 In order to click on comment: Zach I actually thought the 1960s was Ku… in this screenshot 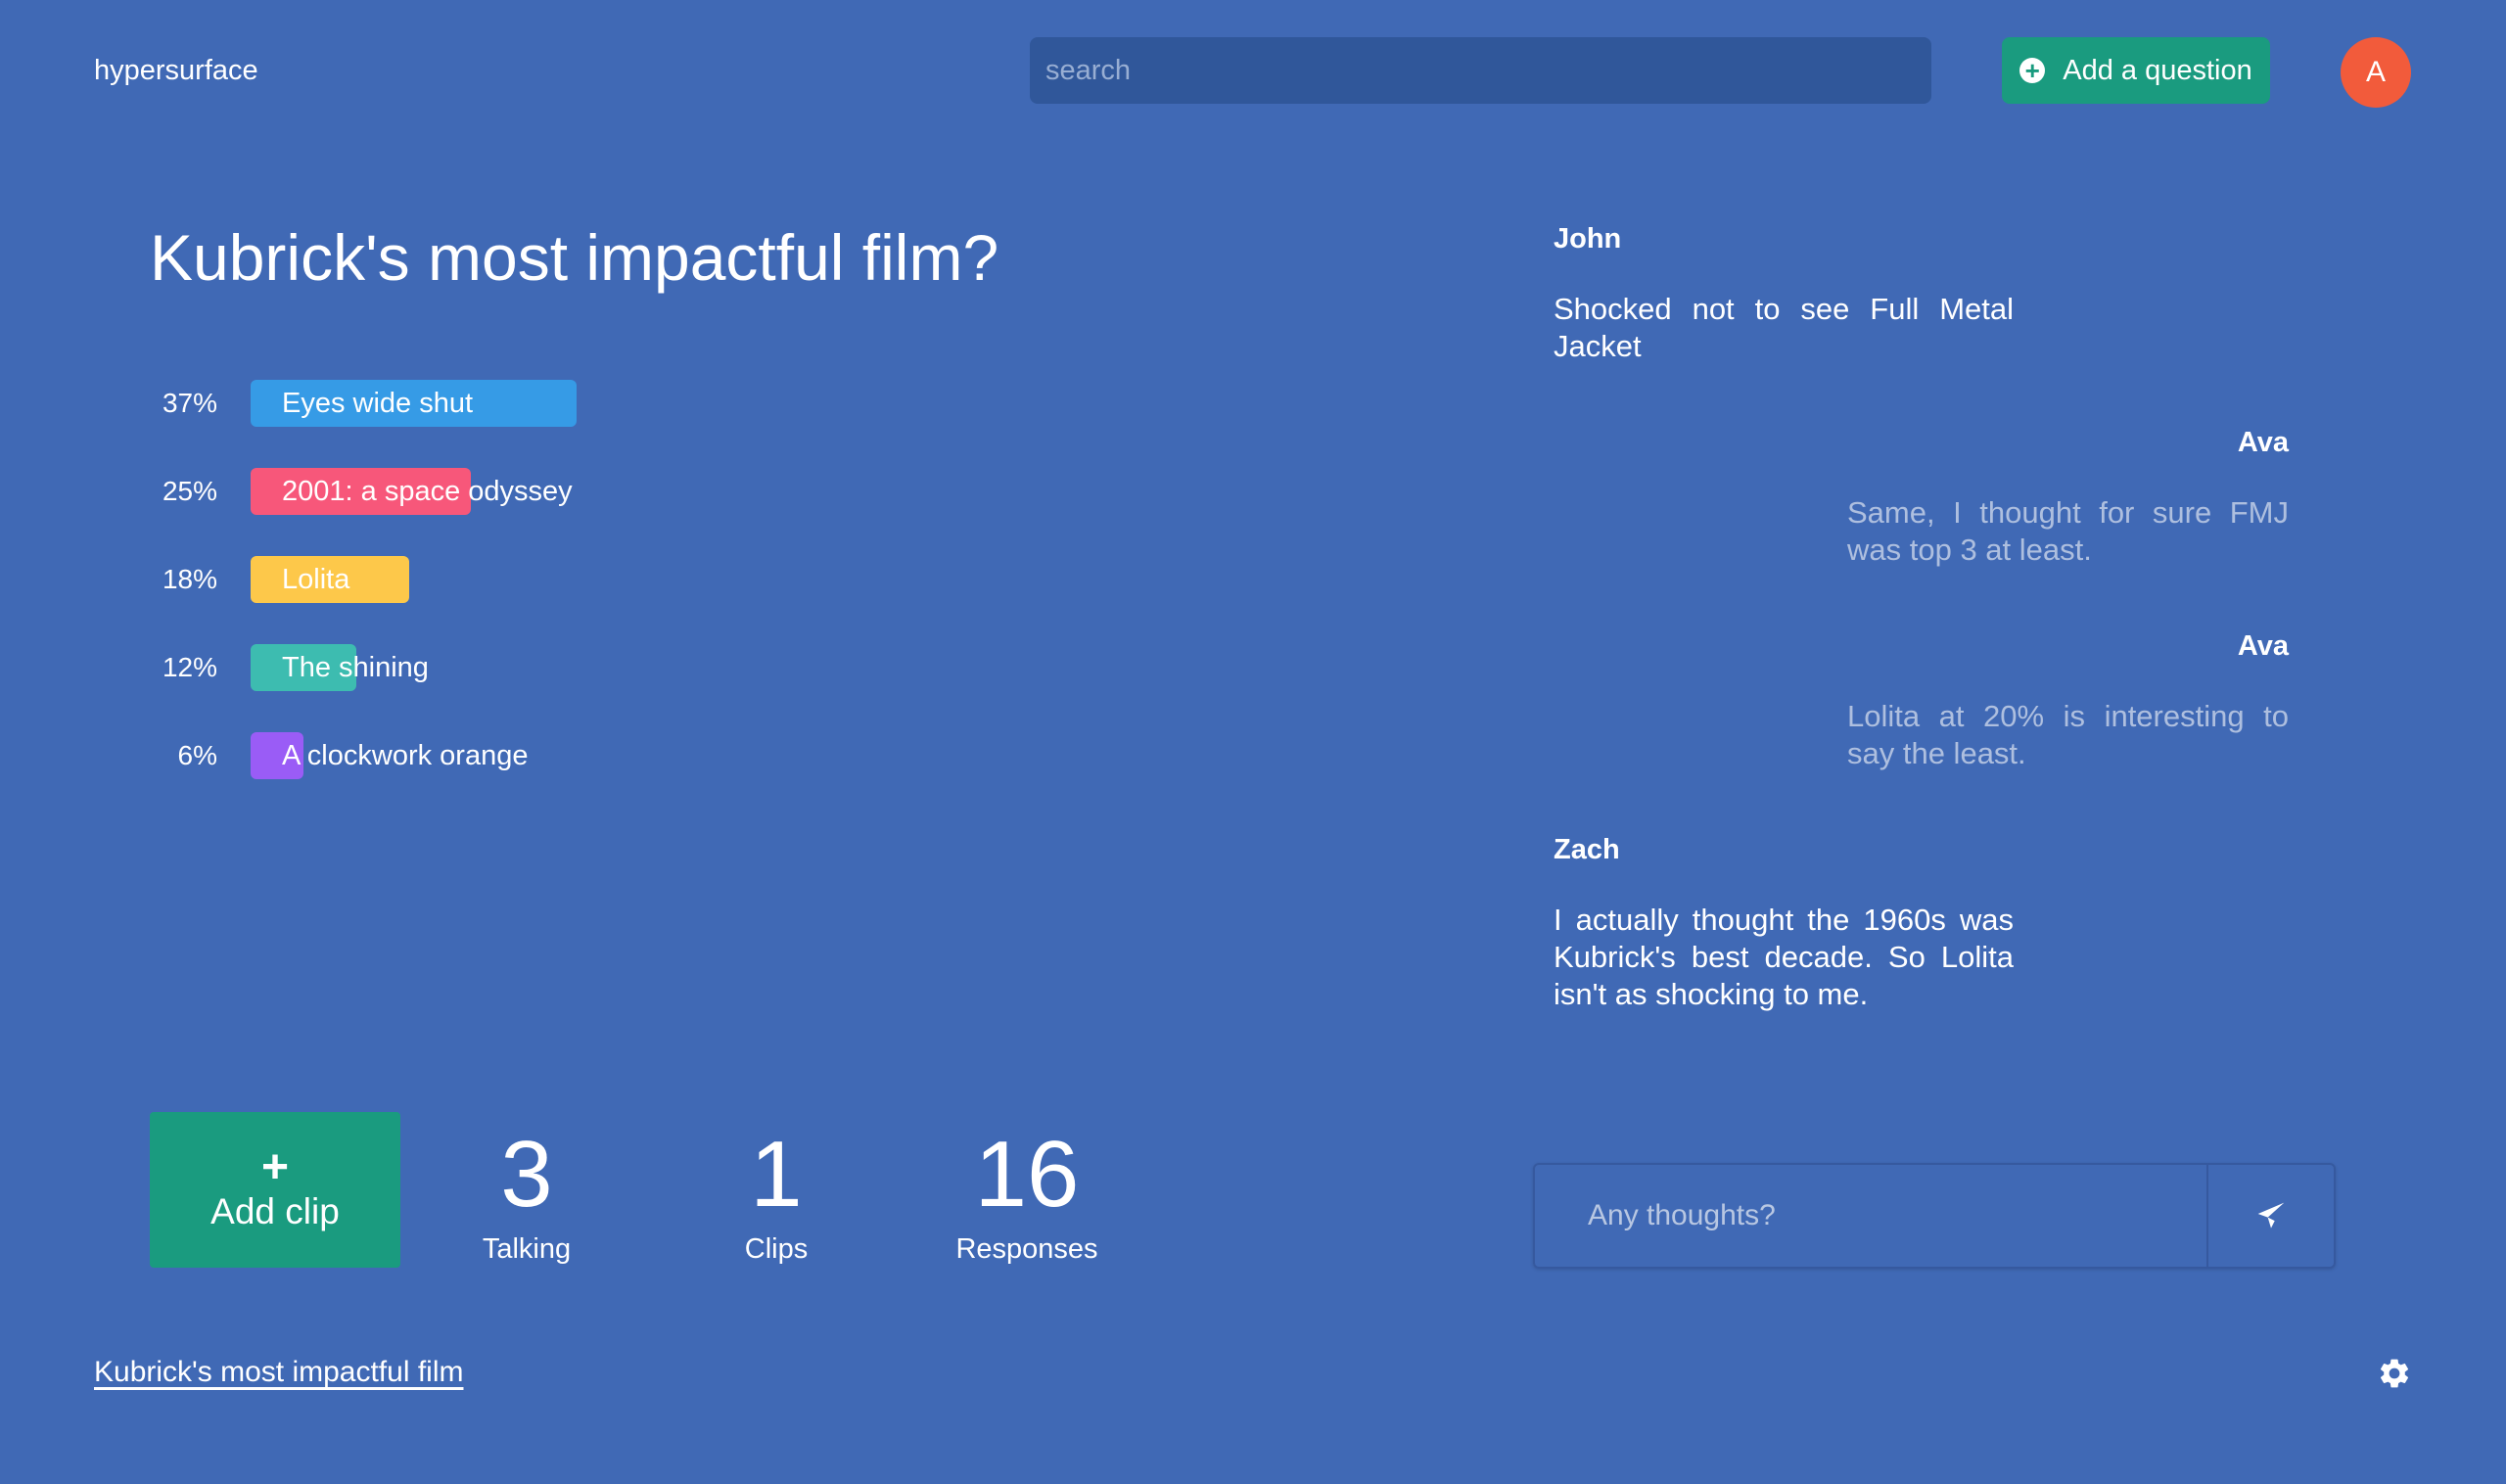, I will do `click(1784, 923)`.